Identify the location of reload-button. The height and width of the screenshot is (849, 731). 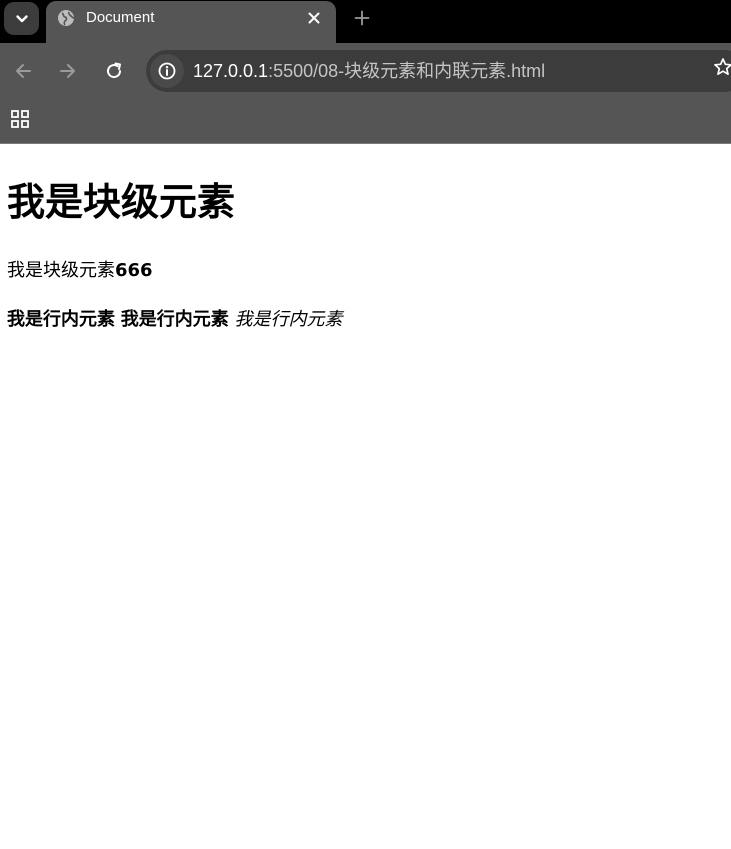
(114, 71).